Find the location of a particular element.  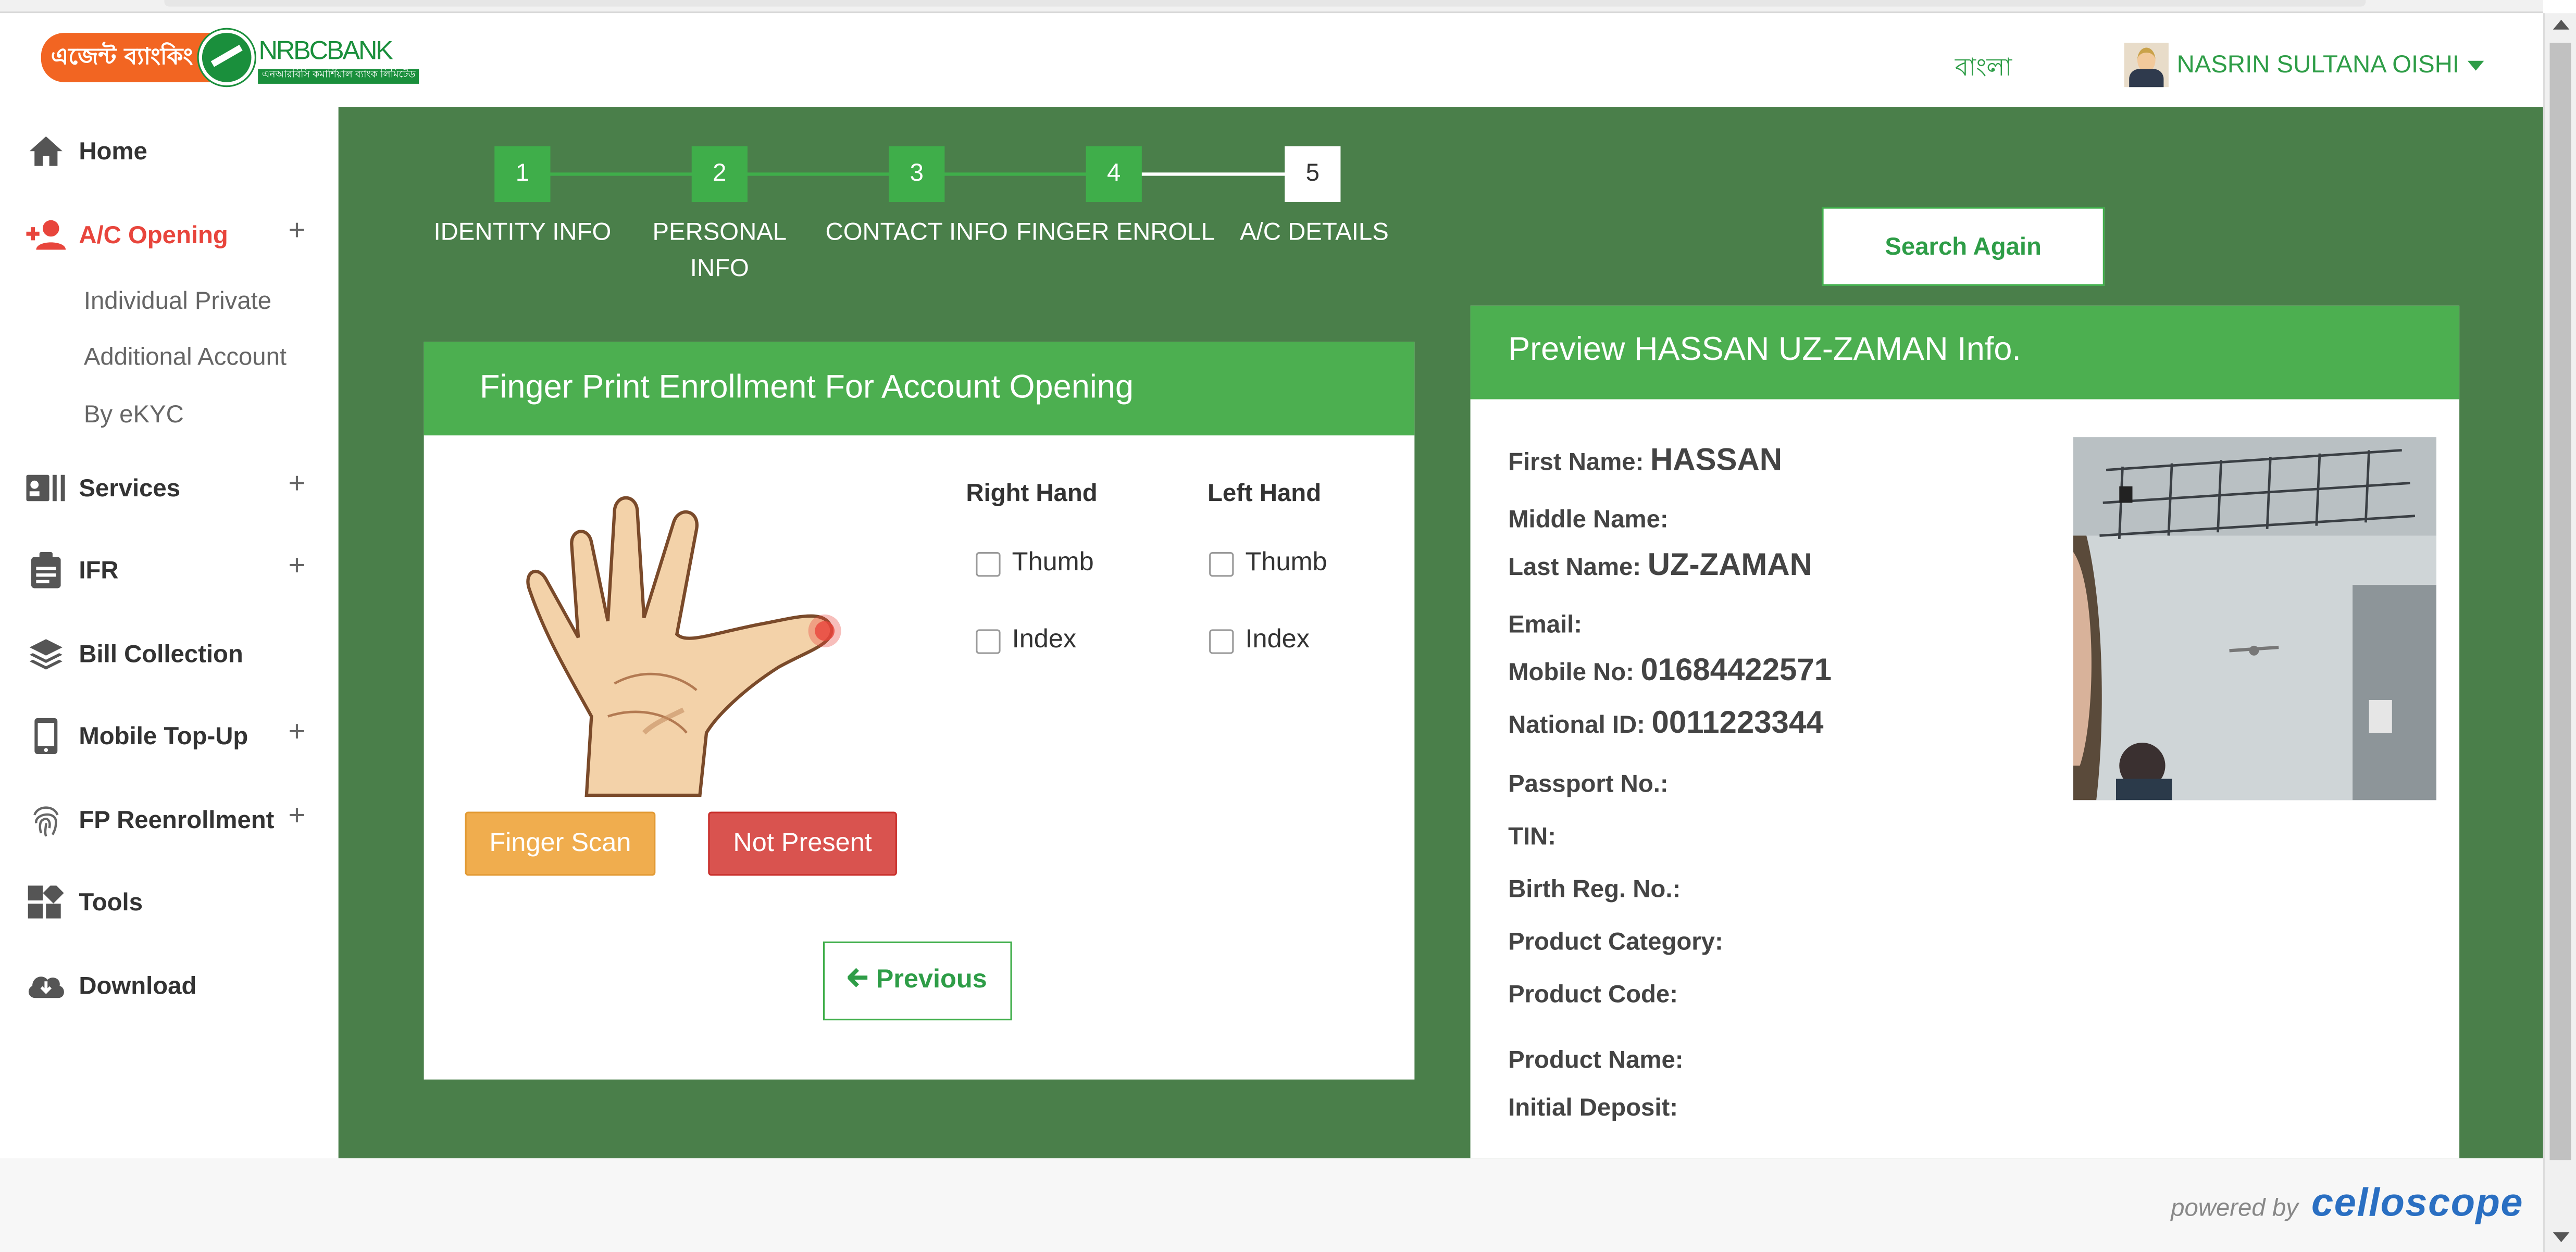

vertical-scrollbar is located at coordinates (2559, 632).